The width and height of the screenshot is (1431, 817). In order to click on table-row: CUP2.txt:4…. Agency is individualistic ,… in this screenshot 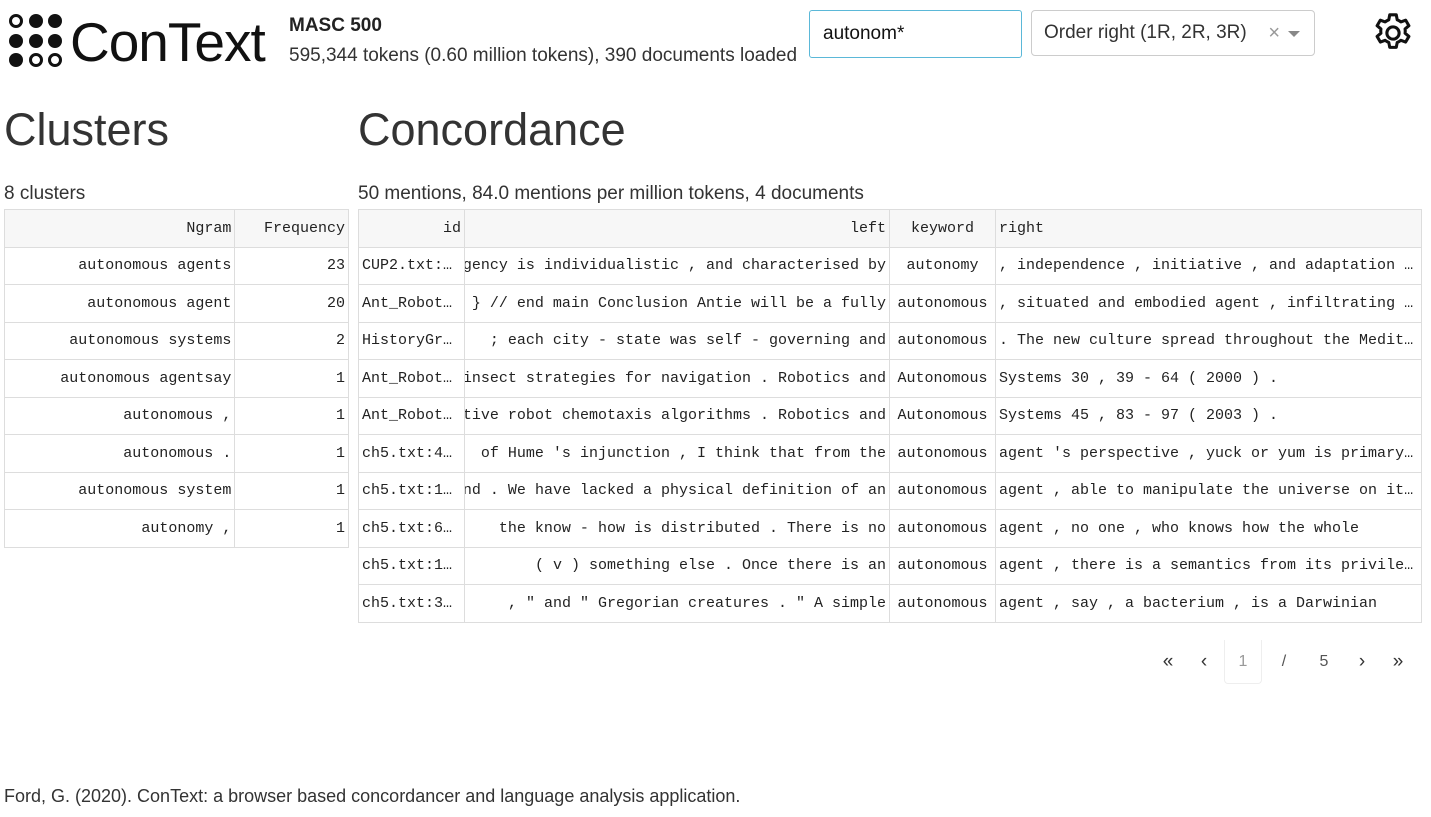, I will do `click(890, 265)`.